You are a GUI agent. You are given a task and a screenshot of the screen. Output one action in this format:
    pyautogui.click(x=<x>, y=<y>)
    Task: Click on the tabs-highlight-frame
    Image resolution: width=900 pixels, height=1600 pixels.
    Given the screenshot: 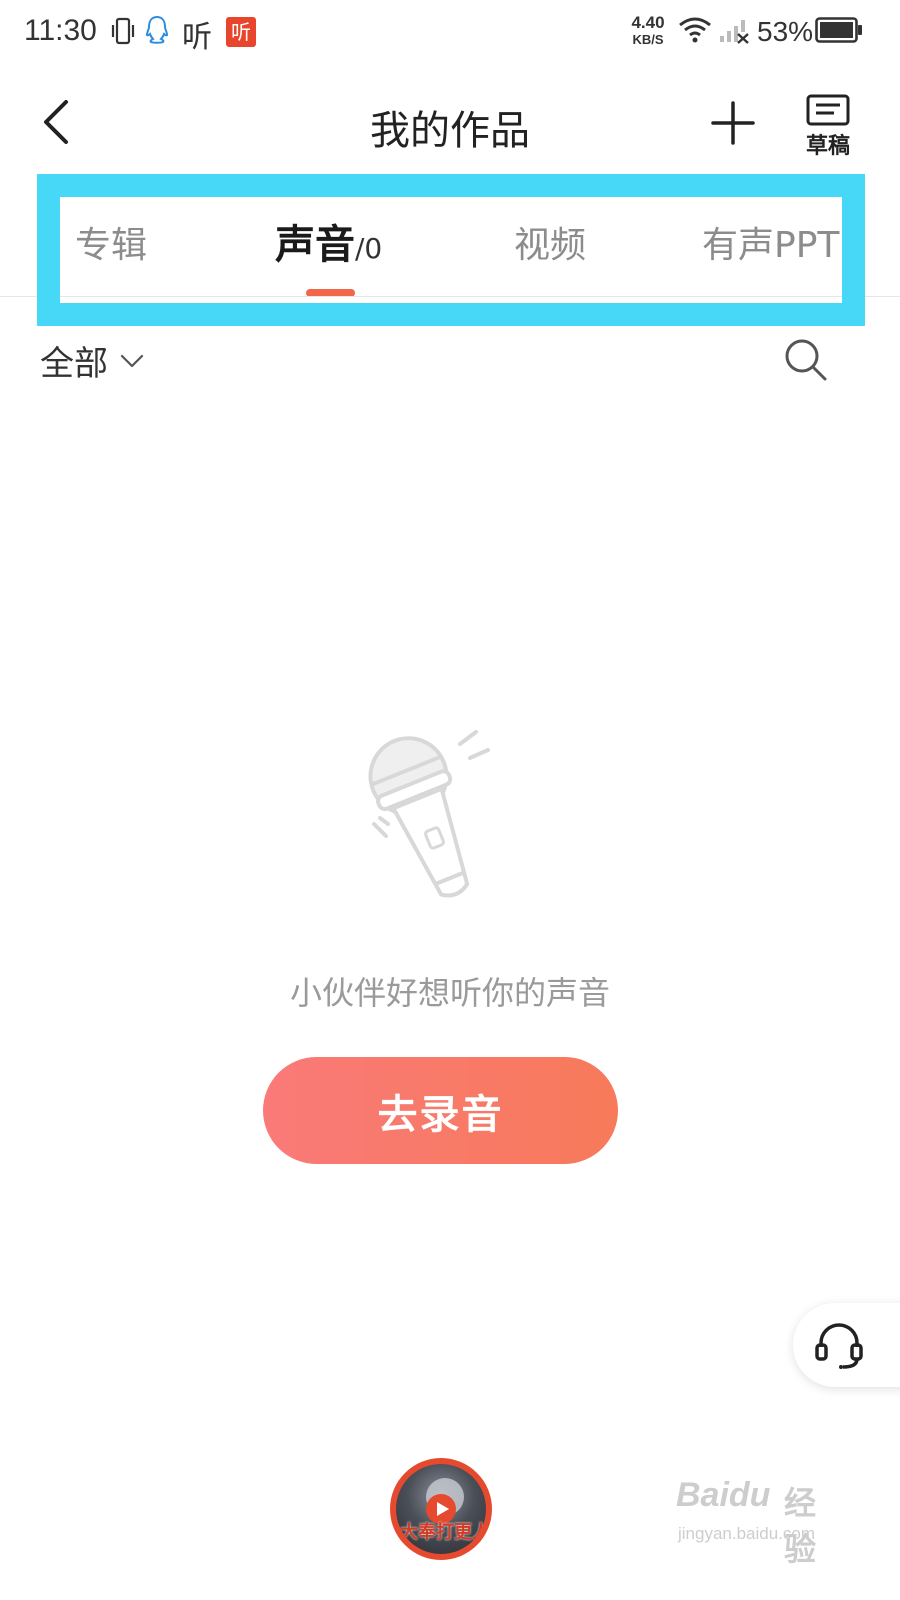 What is the action you would take?
    pyautogui.click(x=451, y=250)
    